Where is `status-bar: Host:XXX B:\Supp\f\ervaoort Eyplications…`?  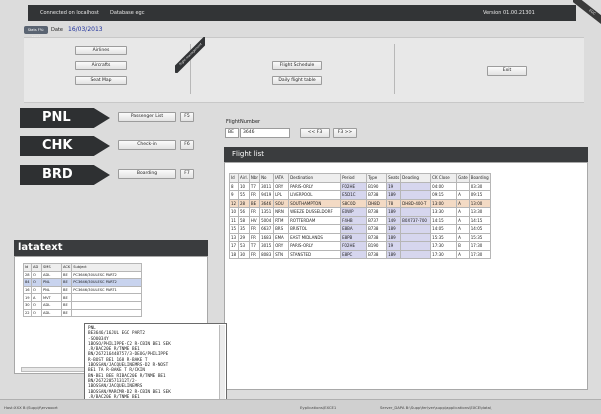 status-bar: Host:XXX B:\Supp\f\ervaoort Eyplications… is located at coordinates (300, 406).